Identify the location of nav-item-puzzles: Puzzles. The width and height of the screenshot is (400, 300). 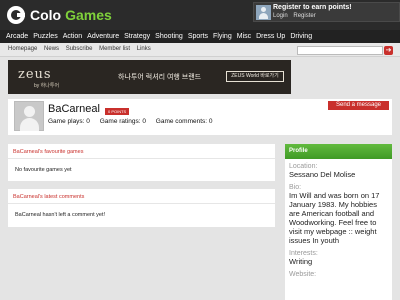
(45, 36).